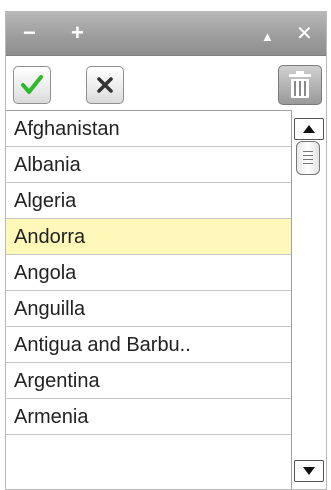 The height and width of the screenshot is (490, 331). What do you see at coordinates (166, 83) in the screenshot?
I see `toolbar` at bounding box center [166, 83].